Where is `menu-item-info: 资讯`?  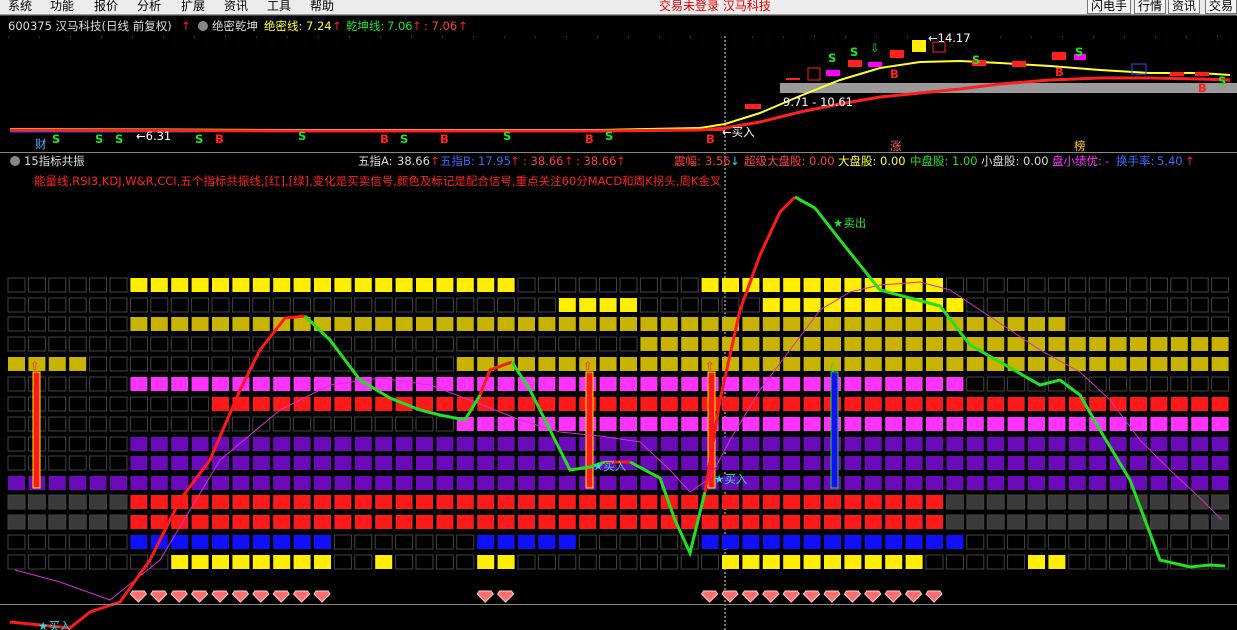 menu-item-info: 资讯 is located at coordinates (236, 6).